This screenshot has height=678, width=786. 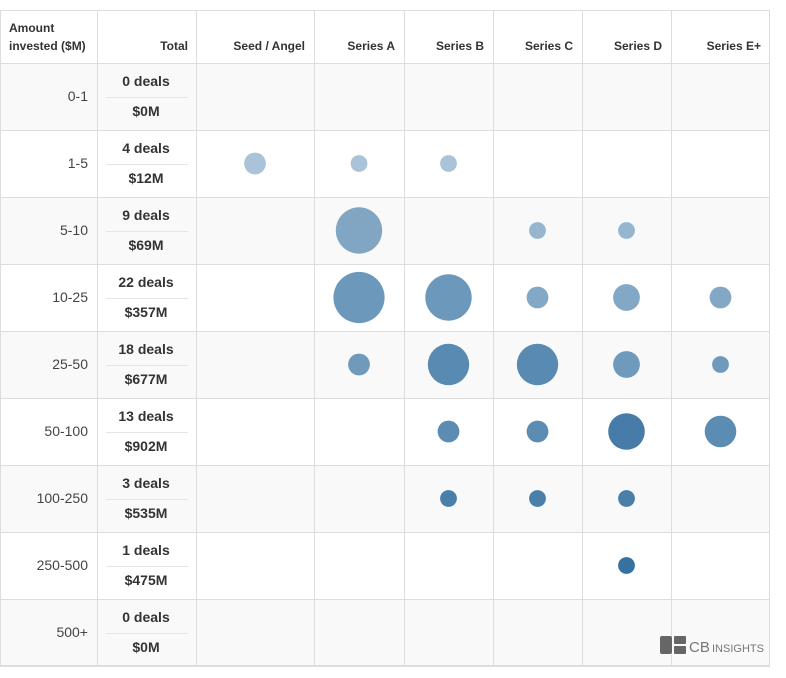 What do you see at coordinates (146, 312) in the screenshot?
I see `row-total-amount: $357M` at bounding box center [146, 312].